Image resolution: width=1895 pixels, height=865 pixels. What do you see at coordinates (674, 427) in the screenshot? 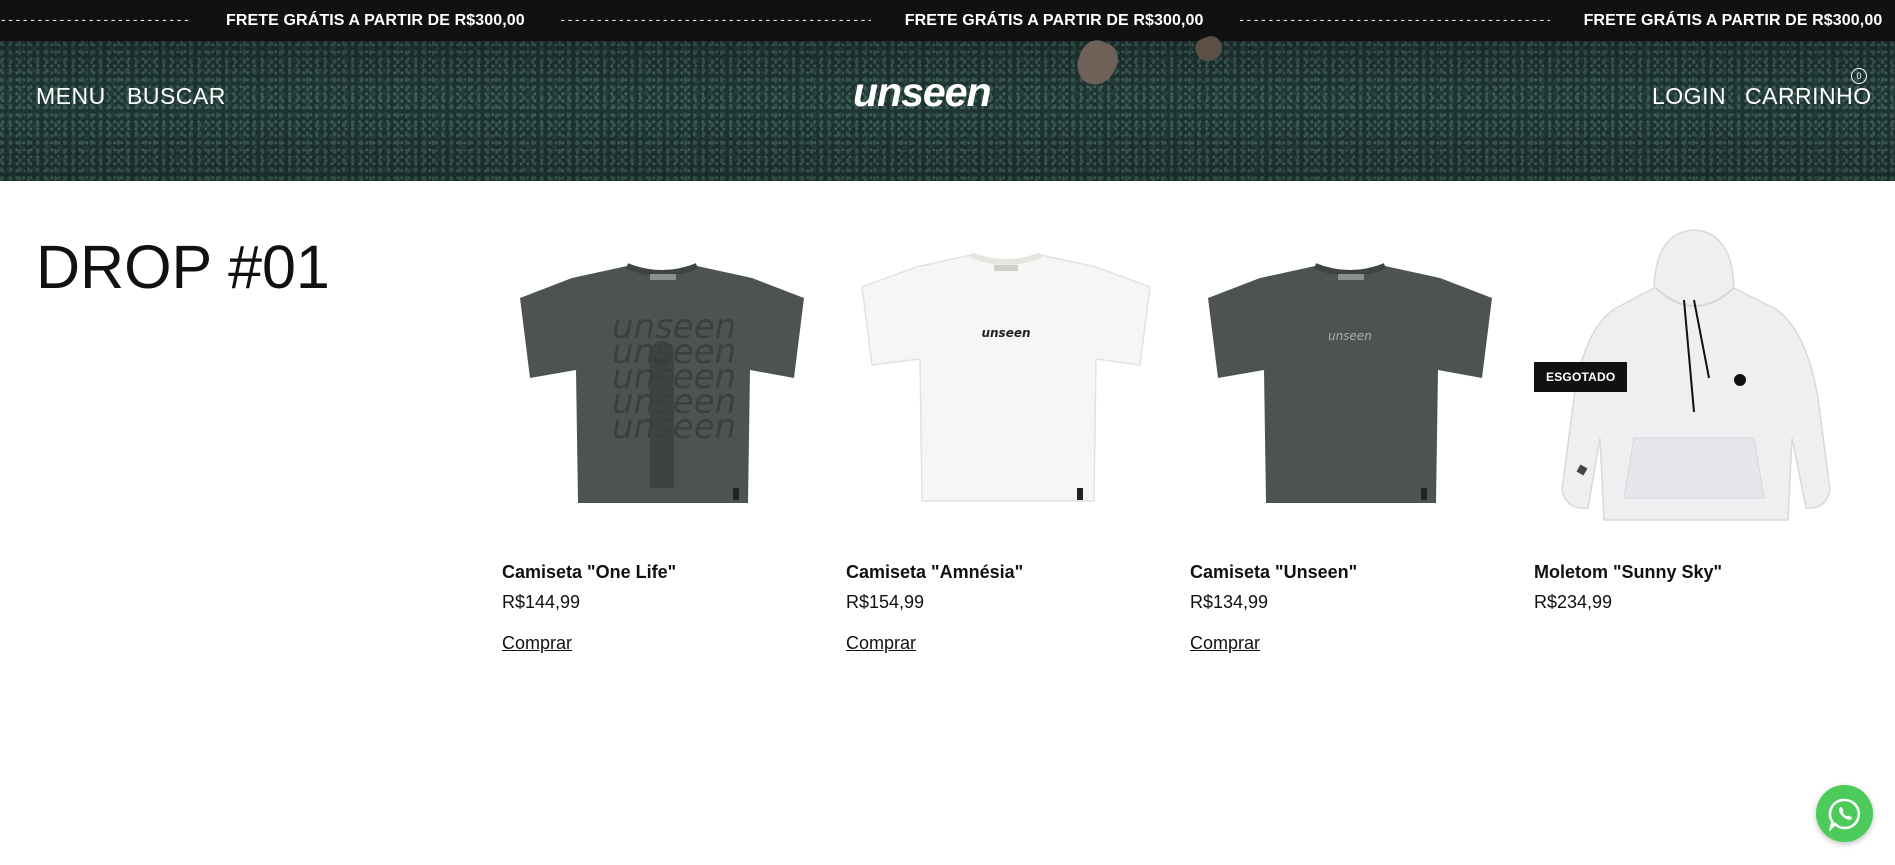
I see `svg-text: unseen` at bounding box center [674, 427].